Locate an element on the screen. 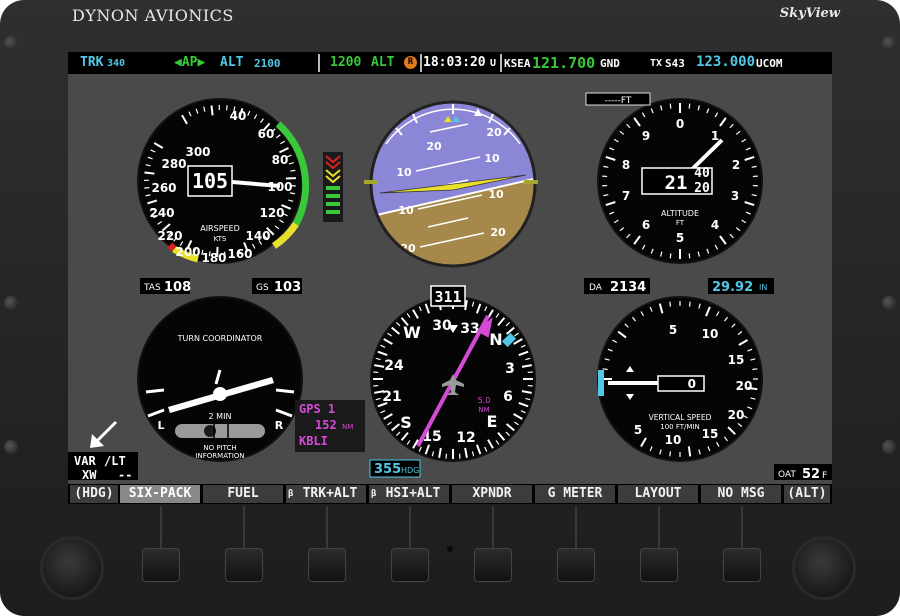 The width and height of the screenshot is (900, 616). vsi-label: 10 is located at coordinates (710, 334).